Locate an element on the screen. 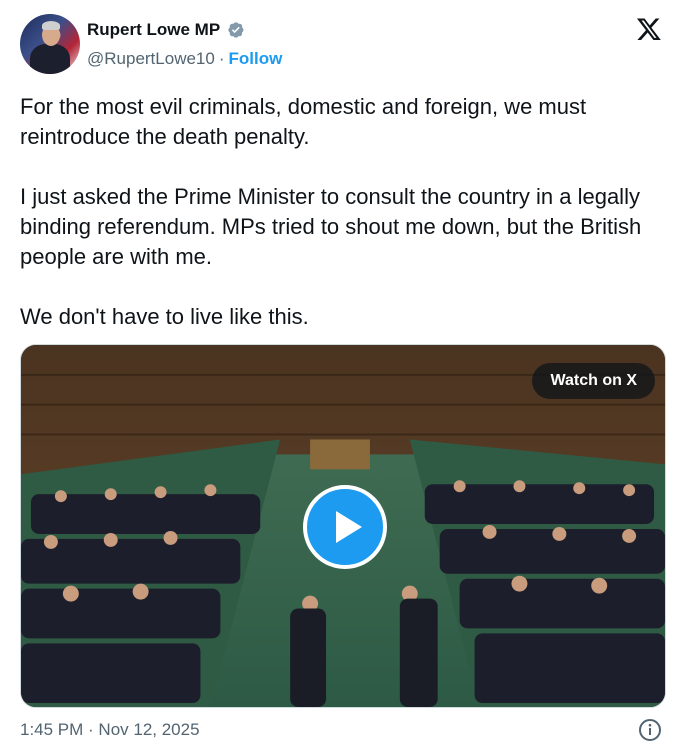 This screenshot has height=744, width=684. author-handle: @RupertLowe10 is located at coordinates (151, 59).